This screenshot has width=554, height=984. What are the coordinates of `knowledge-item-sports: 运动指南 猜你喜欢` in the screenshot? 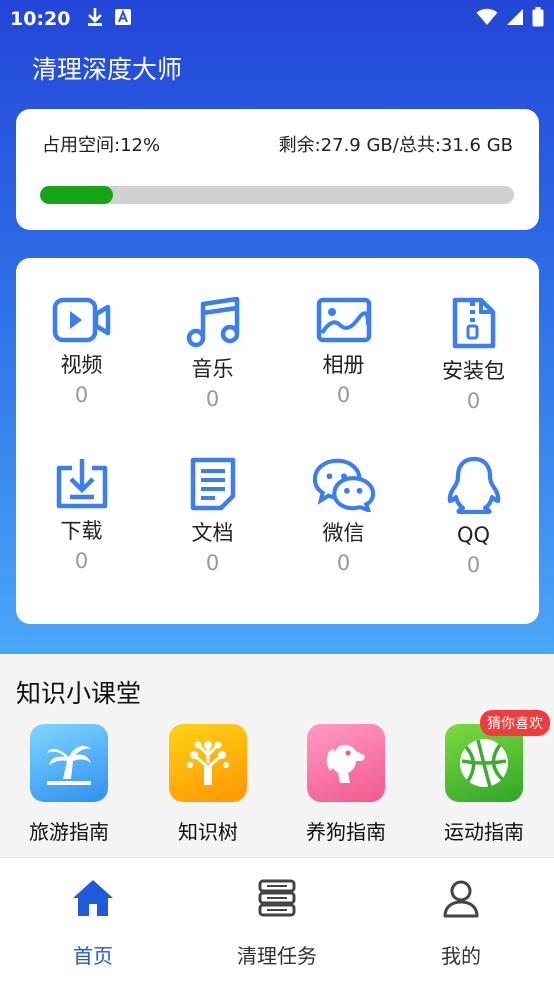 It's located at (487, 777).